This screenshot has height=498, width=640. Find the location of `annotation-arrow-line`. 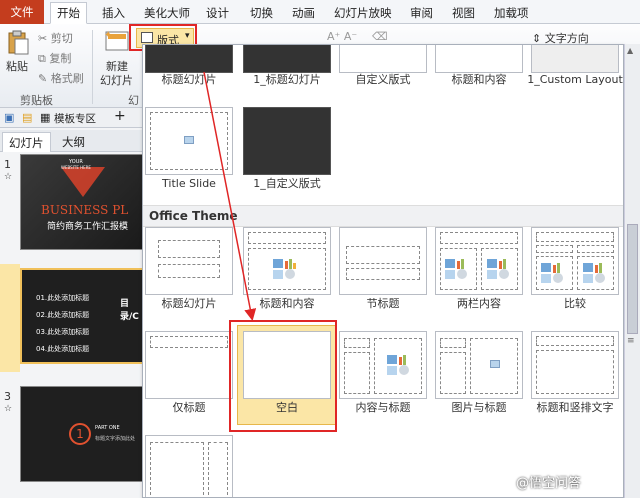

annotation-arrow-line is located at coordinates (230, 196).